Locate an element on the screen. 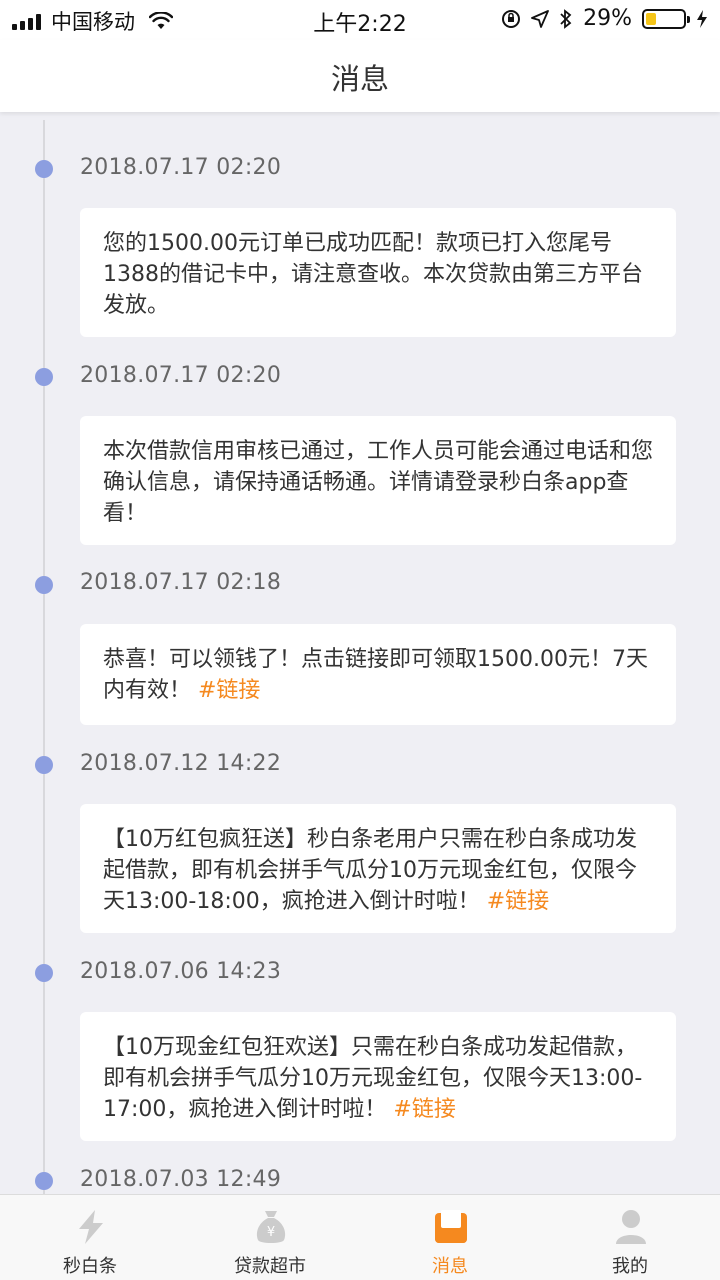 The height and width of the screenshot is (1280, 720). tab-label: 消息 is located at coordinates (450, 1266).